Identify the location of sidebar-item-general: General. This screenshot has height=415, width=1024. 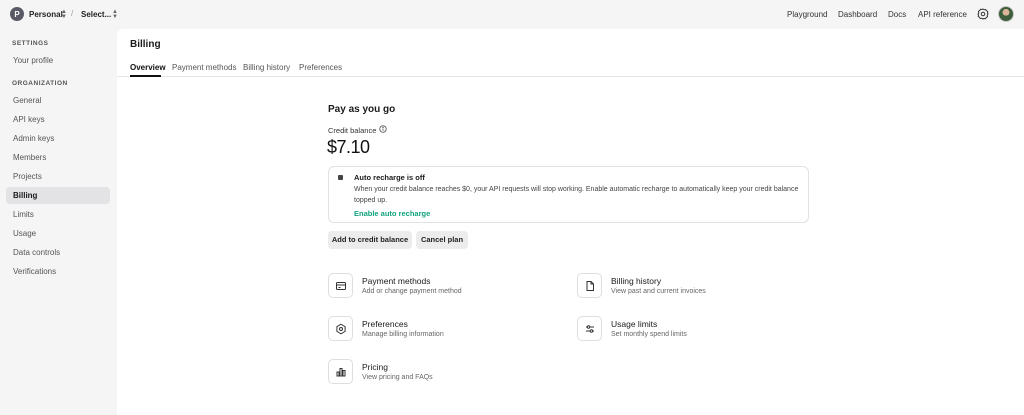
(58, 100).